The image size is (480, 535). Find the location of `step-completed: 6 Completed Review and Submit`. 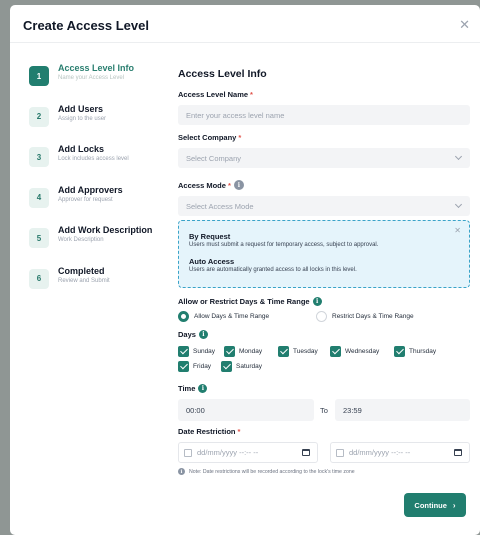

step-completed: 6 Completed Review and Submit is located at coordinates (102, 286).